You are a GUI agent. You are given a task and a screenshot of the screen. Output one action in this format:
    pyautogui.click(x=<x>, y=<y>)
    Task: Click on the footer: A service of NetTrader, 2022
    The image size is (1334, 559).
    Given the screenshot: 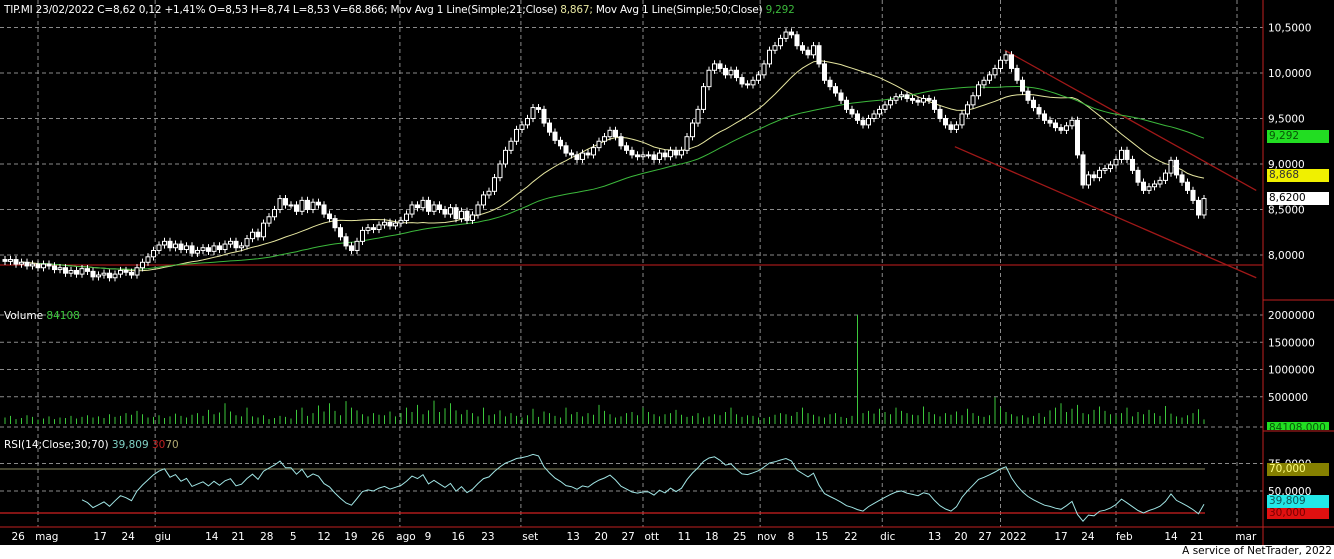 What is the action you would take?
    pyautogui.click(x=667, y=552)
    